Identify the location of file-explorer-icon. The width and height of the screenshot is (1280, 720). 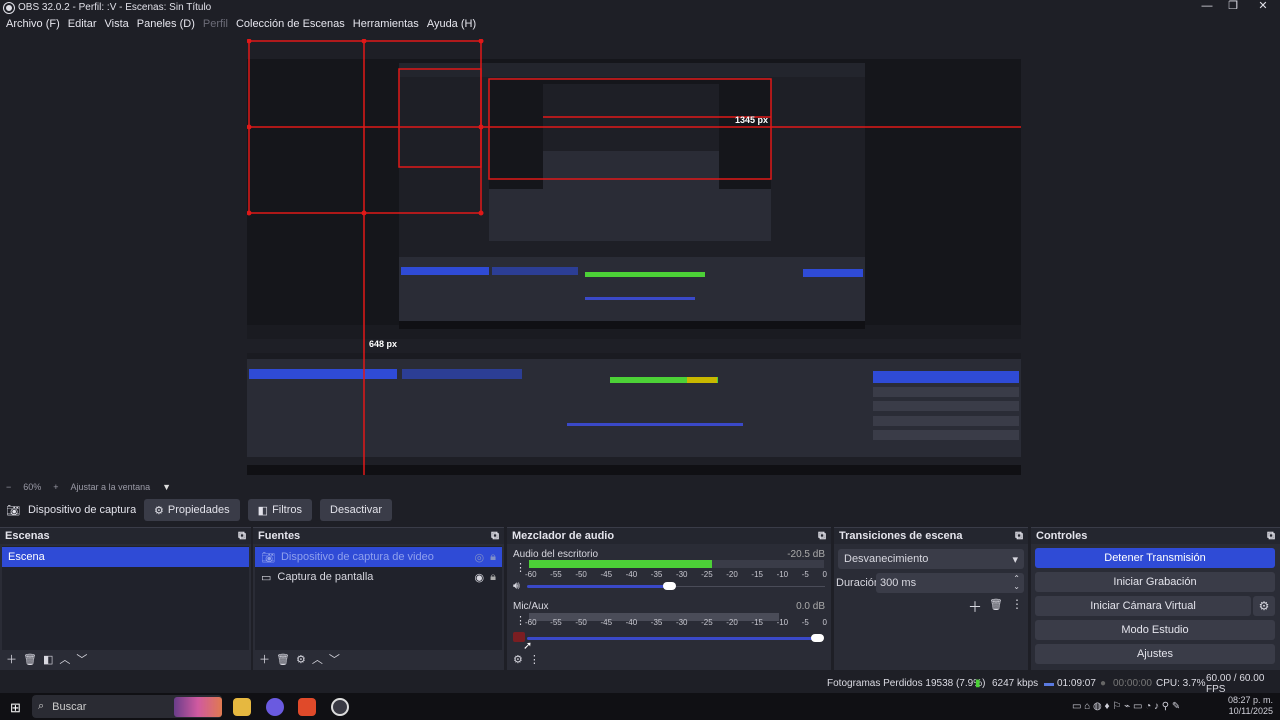
(242, 707).